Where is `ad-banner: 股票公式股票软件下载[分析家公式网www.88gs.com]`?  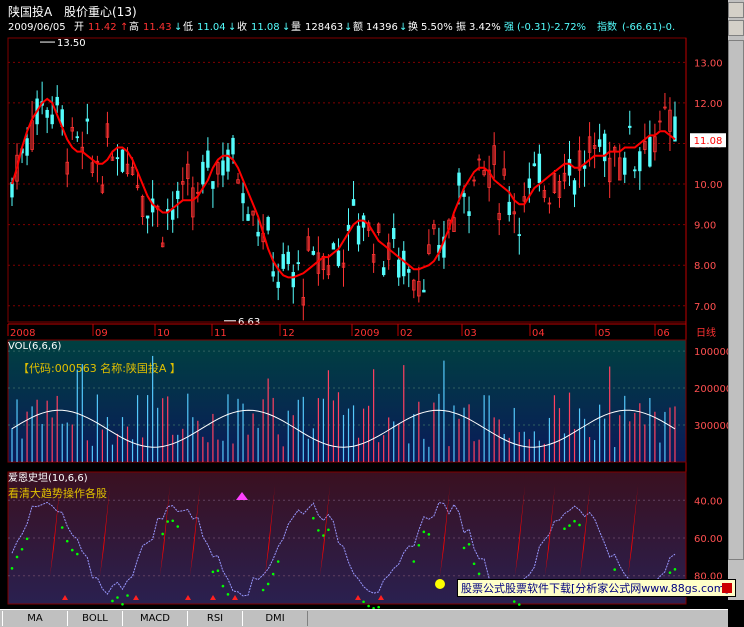
ad-banner: 股票公式股票软件下载[分析家公式网www.88gs.com] is located at coordinates (596, 588).